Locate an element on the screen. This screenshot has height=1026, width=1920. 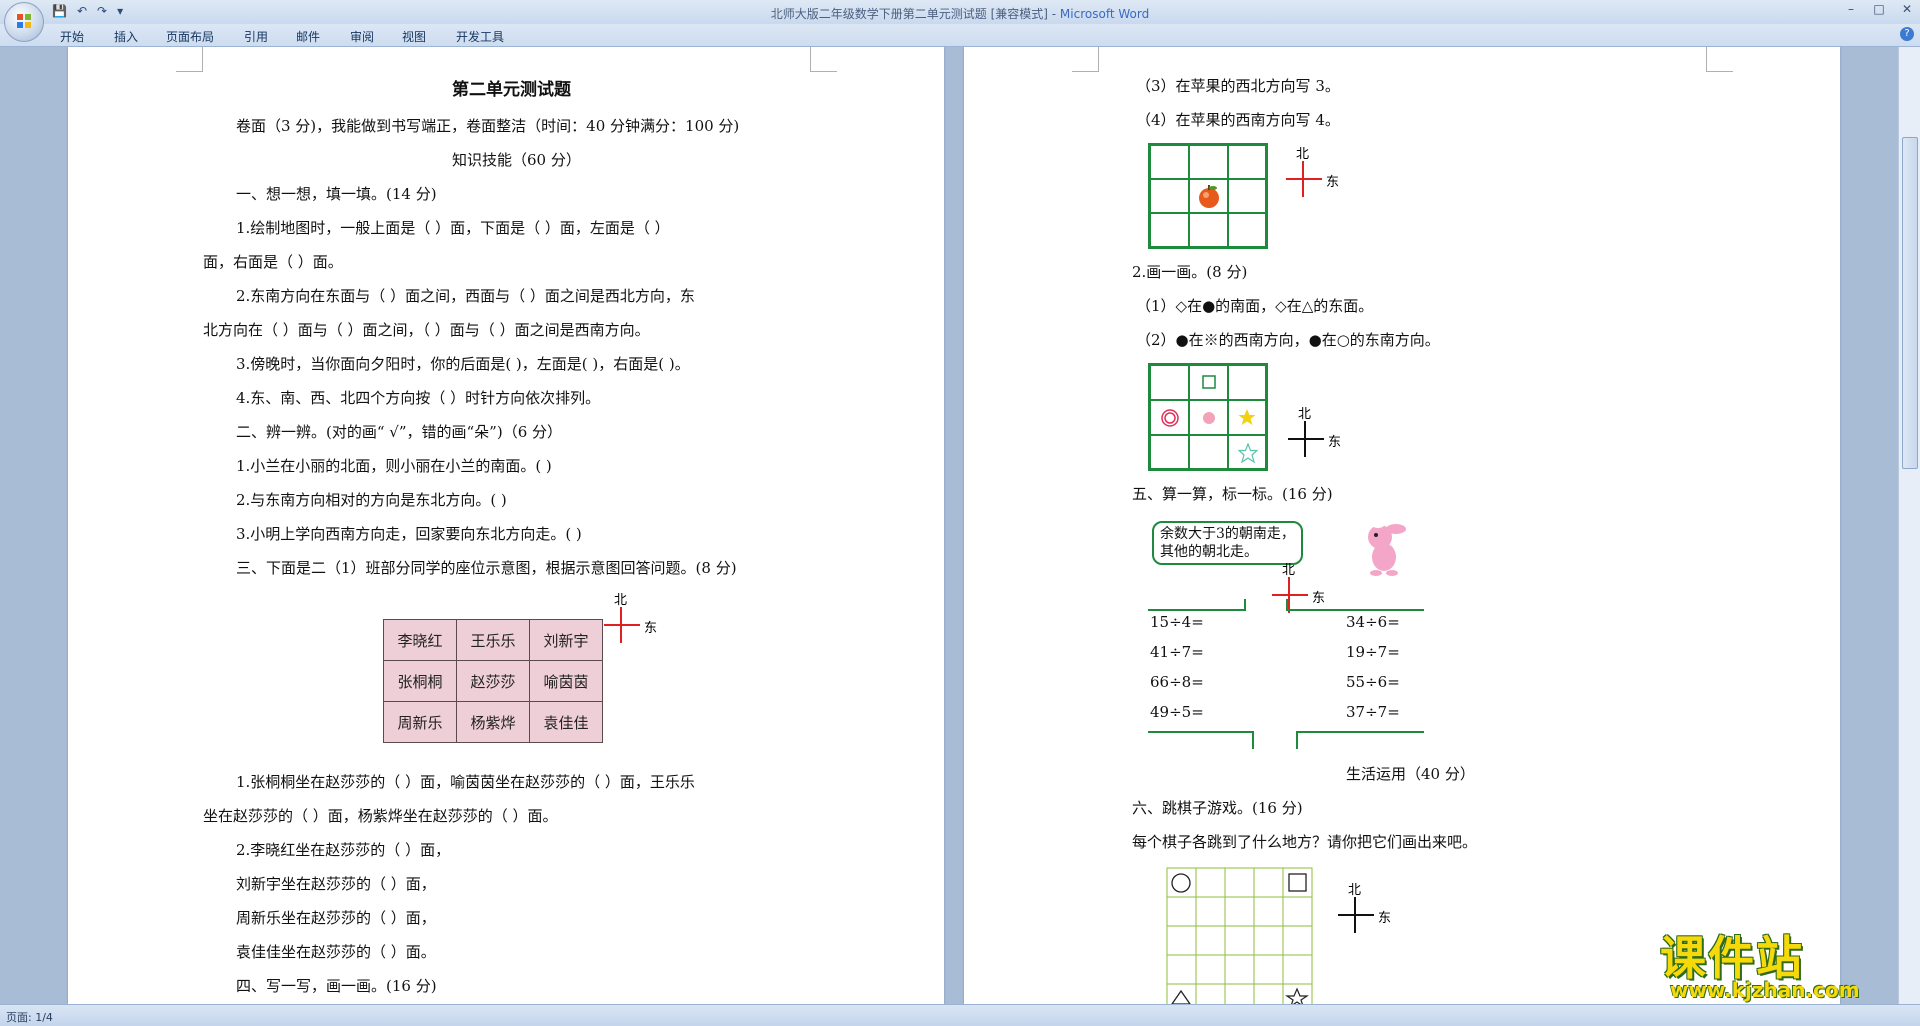
question-line: 1.张桐桐坐在赵莎莎的（ ）面，喻茵茵坐在赵莎莎的（ ）面，王乐乐 is located at coordinates (465, 782).